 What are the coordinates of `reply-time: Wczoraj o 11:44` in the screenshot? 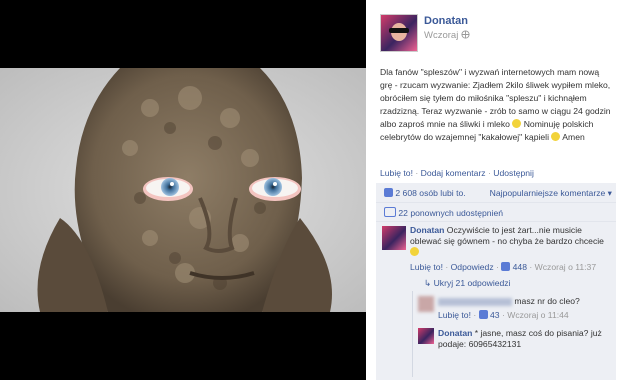 It's located at (537, 315).